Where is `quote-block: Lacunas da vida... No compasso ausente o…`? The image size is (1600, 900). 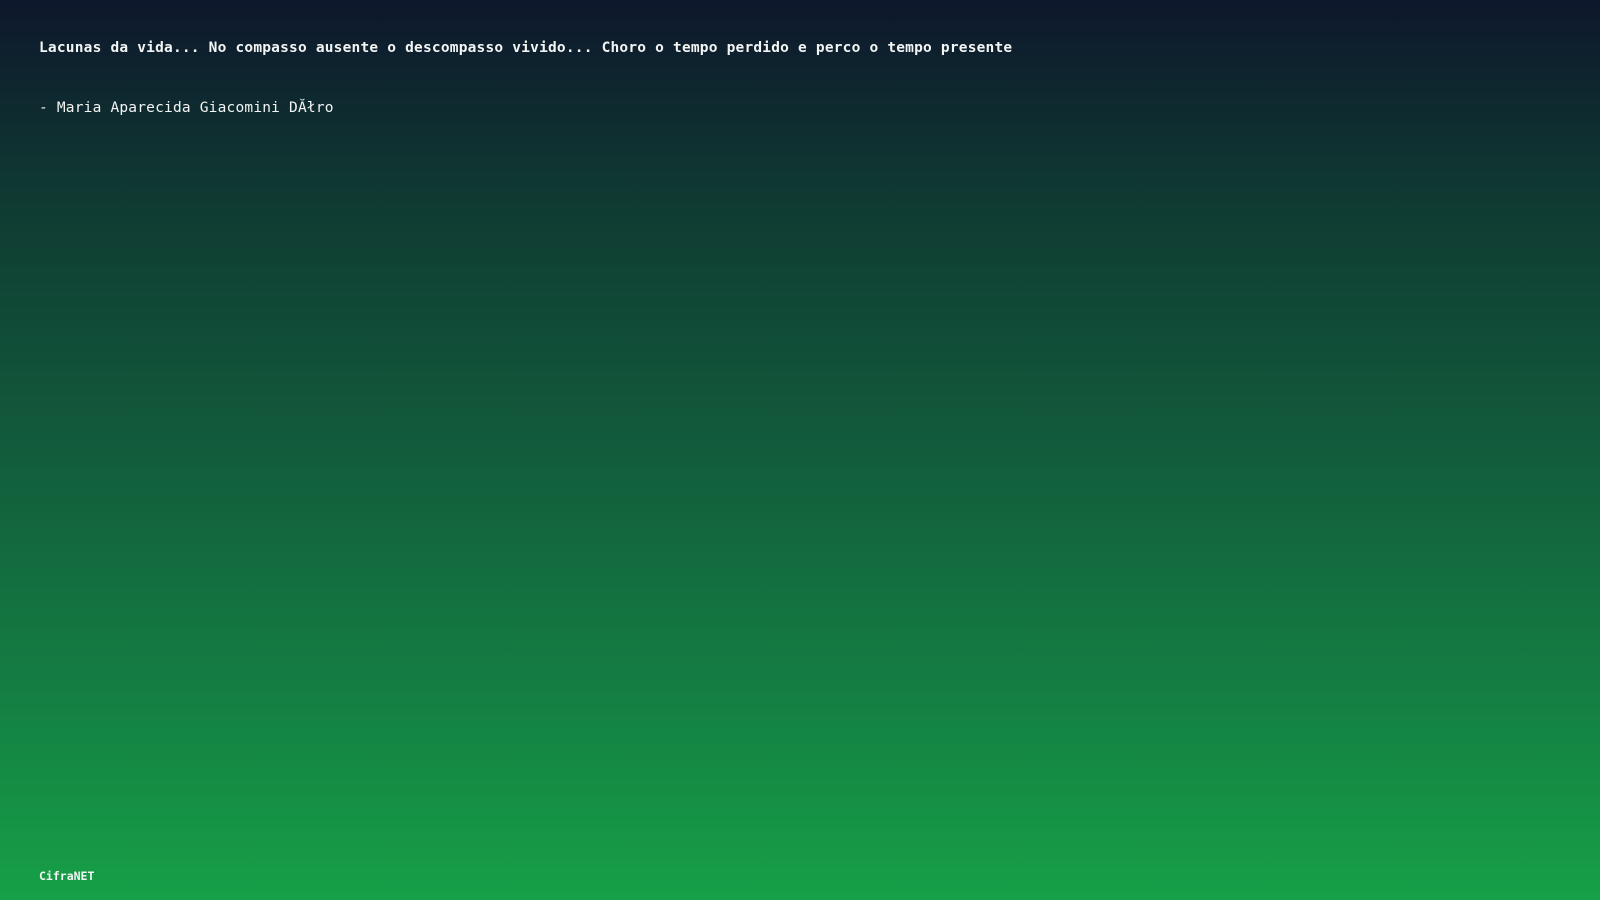 quote-block: Lacunas da vida... No compasso ausente o… is located at coordinates (789, 78).